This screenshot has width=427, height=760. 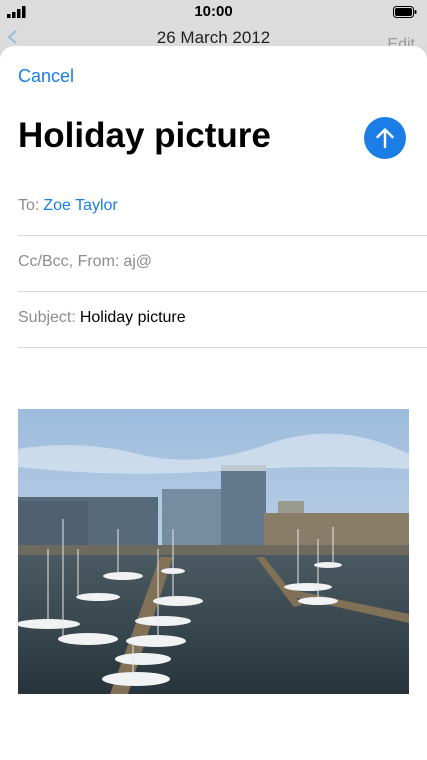 I want to click on cancel-button: Cancel, so click(x=46, y=76).